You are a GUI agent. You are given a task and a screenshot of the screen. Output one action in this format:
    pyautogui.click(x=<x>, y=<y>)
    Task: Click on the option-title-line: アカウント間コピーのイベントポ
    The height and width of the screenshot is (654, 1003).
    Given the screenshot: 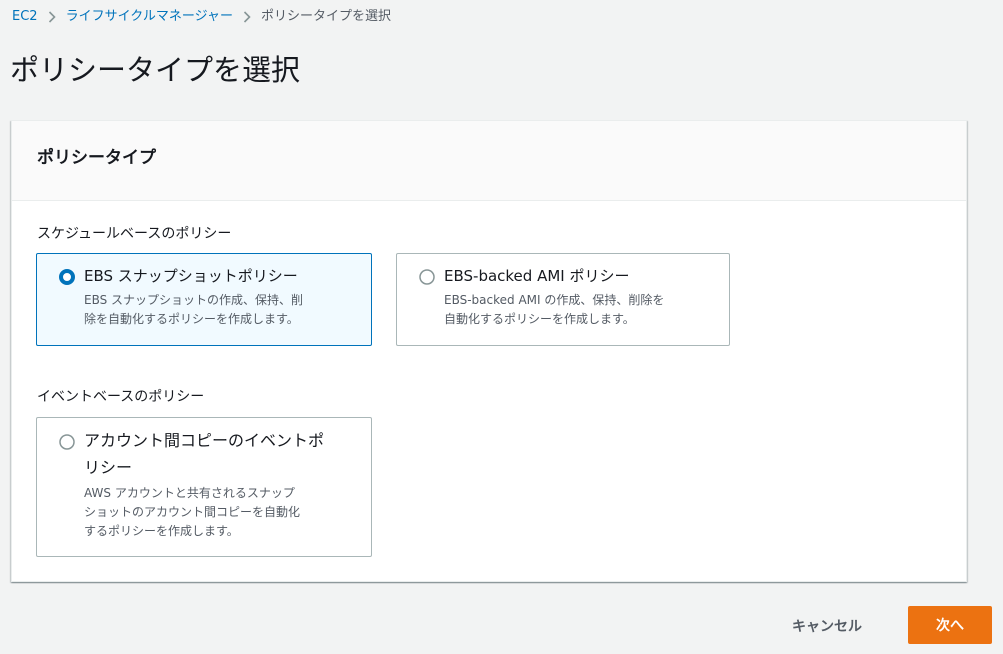 What is the action you would take?
    pyautogui.click(x=204, y=440)
    